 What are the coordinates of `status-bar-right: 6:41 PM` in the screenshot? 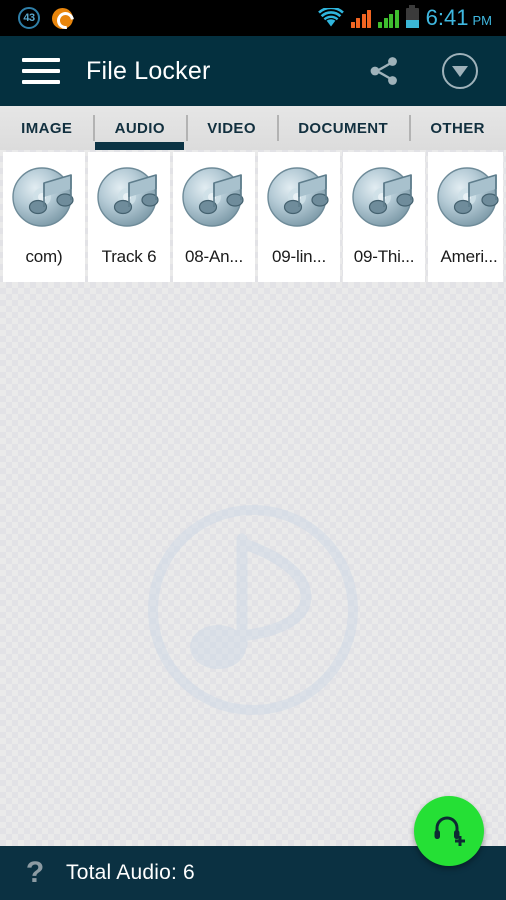 It's located at (407, 18).